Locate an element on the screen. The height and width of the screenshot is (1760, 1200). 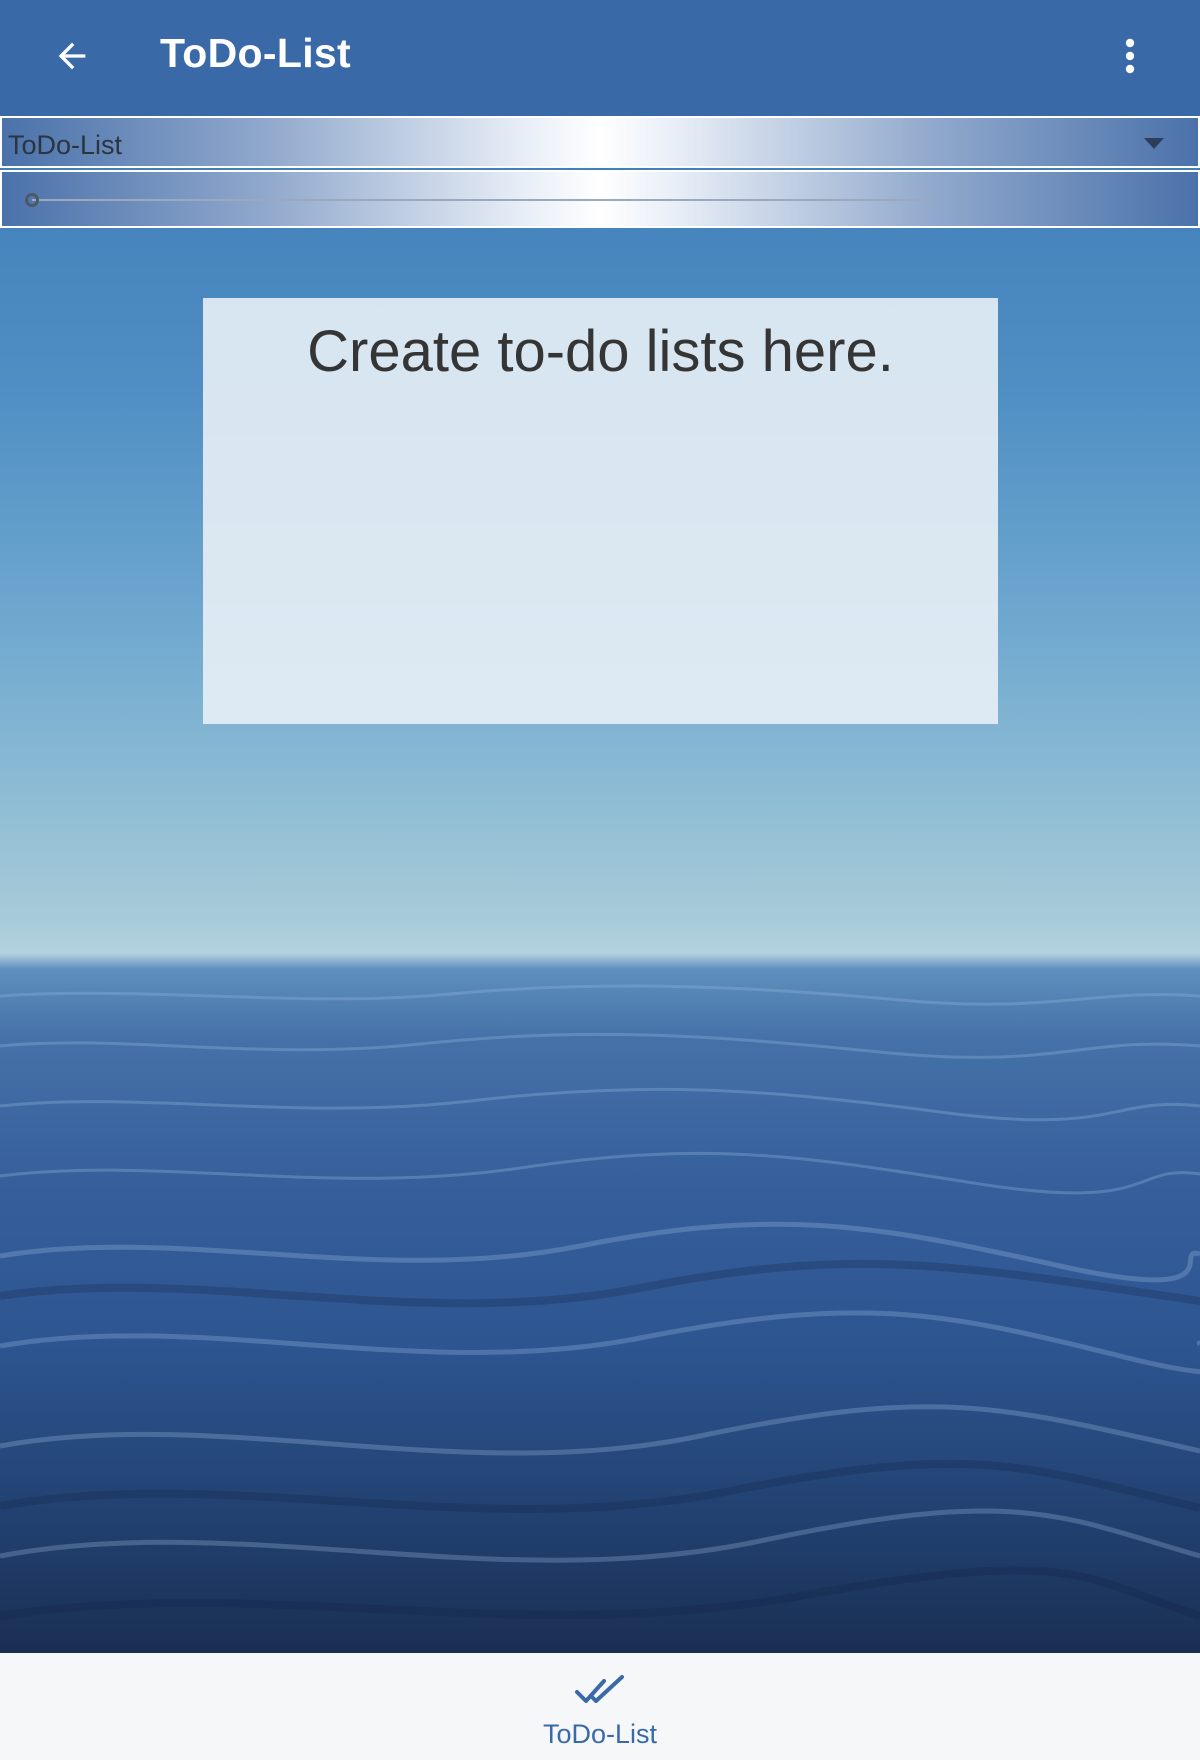
list-selector-value: ToDo-List is located at coordinates (65, 145).